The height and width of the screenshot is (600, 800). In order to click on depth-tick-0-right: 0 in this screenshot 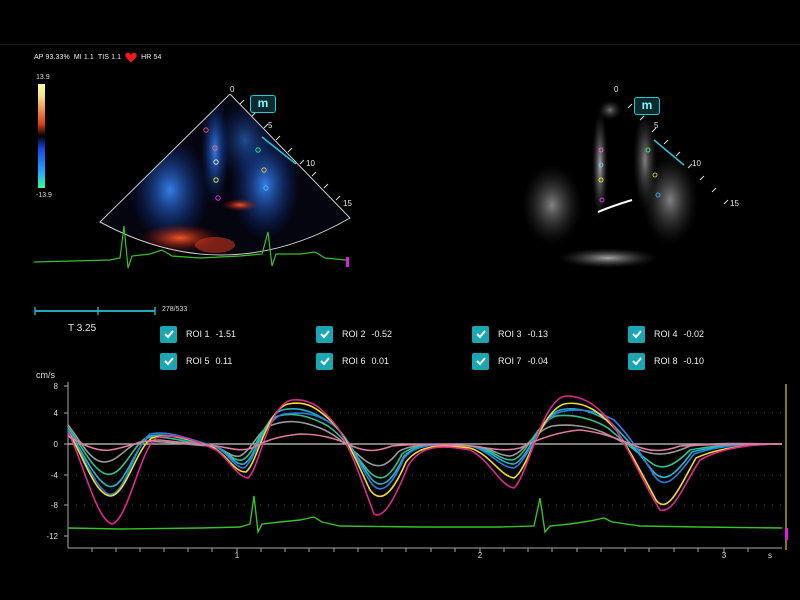, I will do `click(616, 89)`.